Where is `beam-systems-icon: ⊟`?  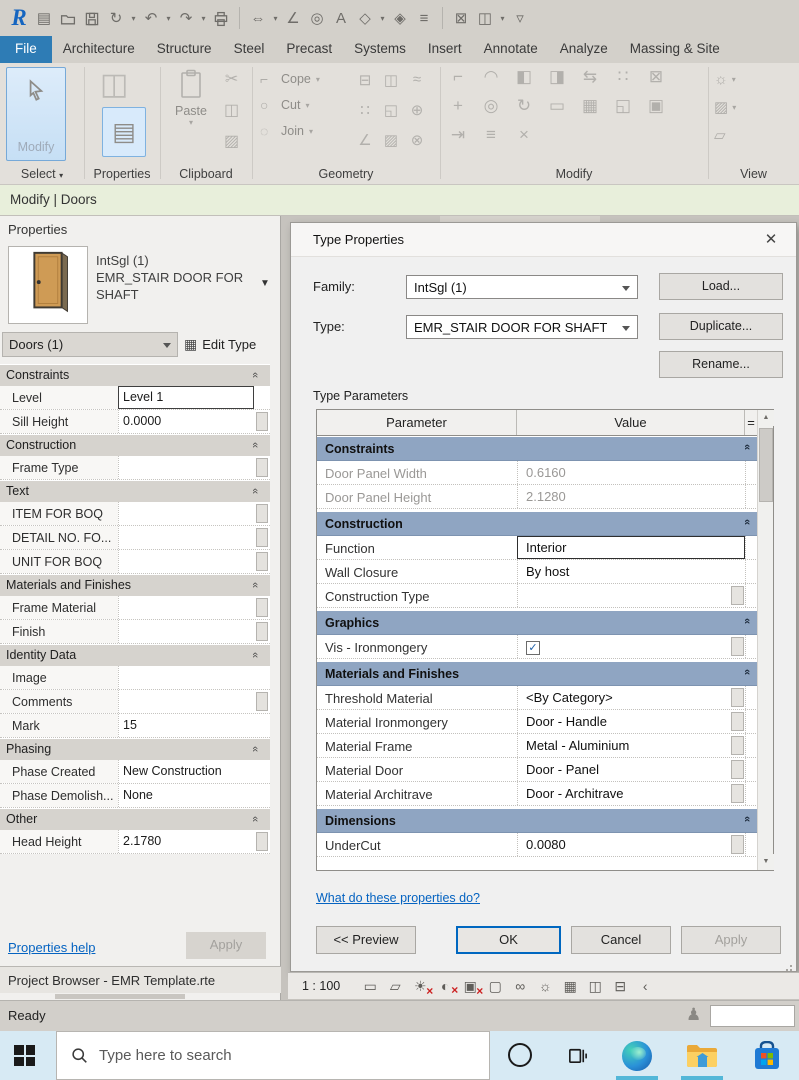 beam-systems-icon: ⊟ is located at coordinates (365, 80).